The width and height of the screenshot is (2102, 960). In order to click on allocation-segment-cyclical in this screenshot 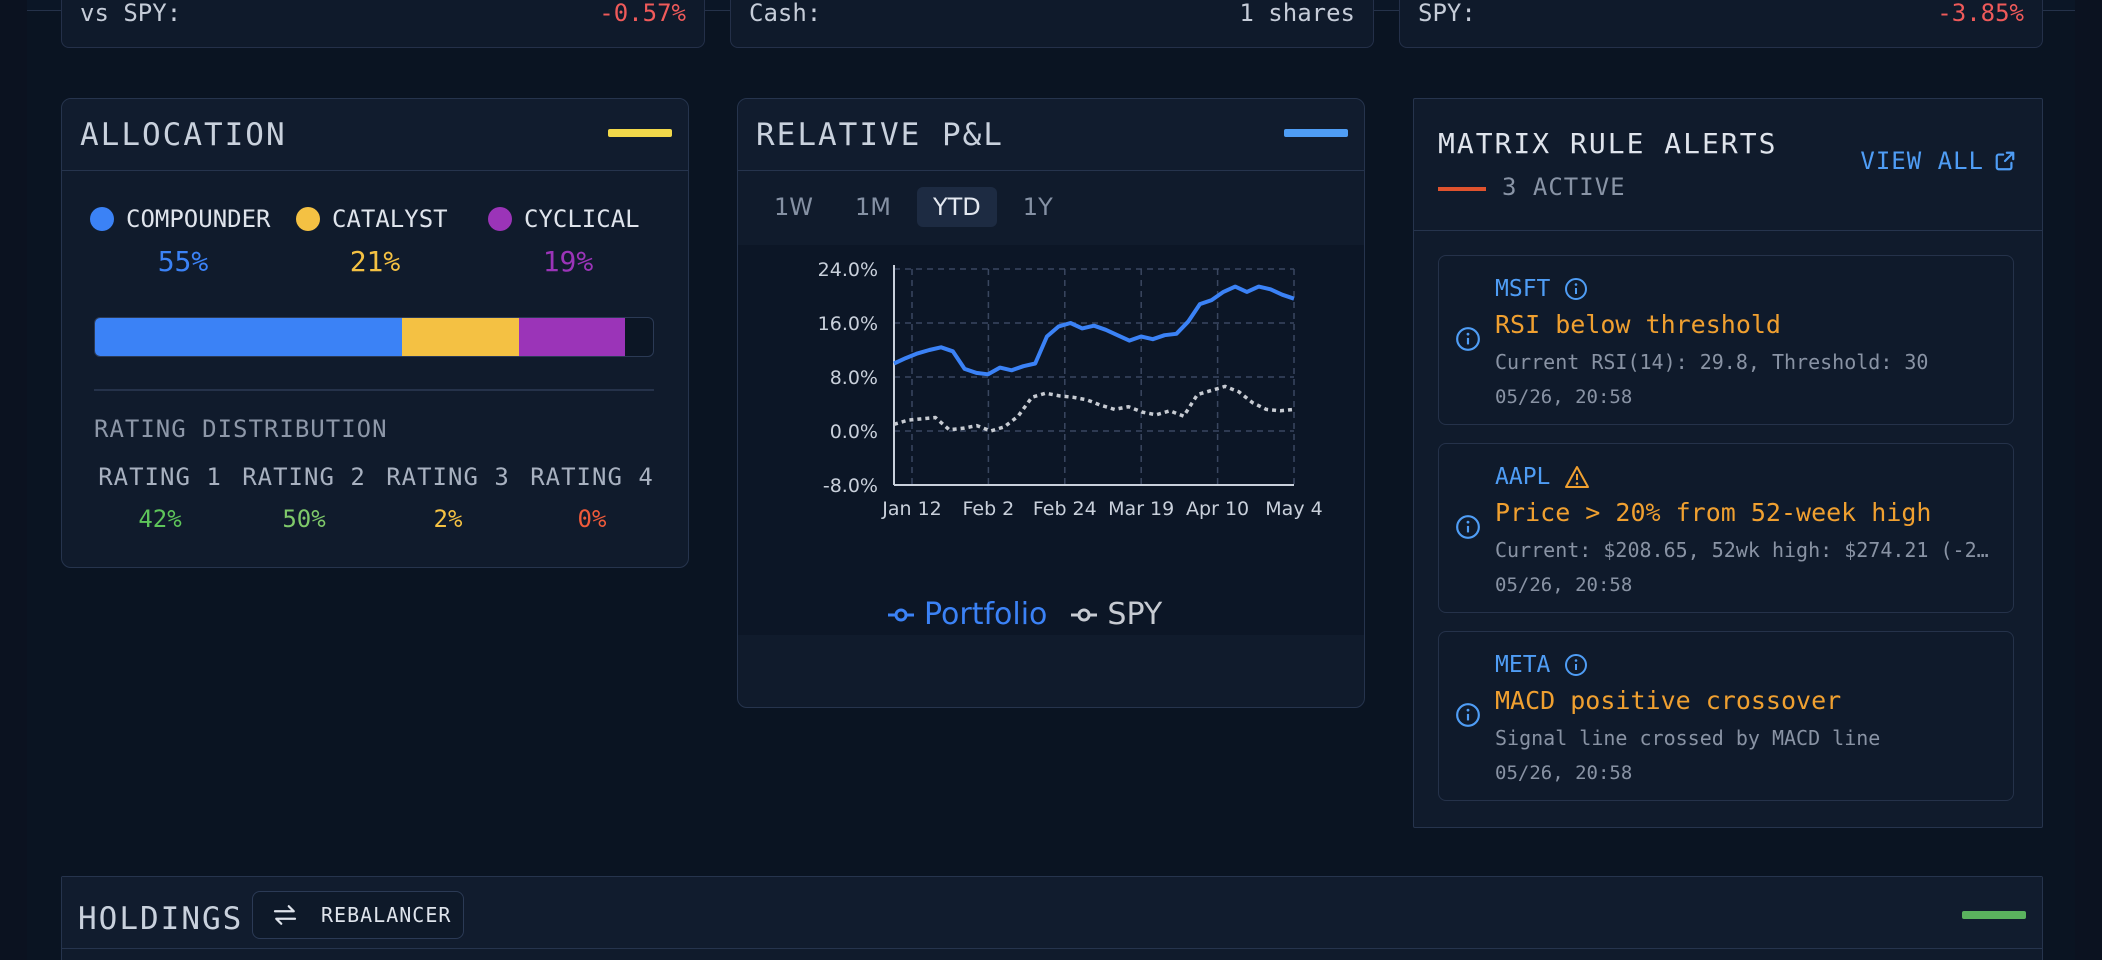, I will do `click(572, 337)`.